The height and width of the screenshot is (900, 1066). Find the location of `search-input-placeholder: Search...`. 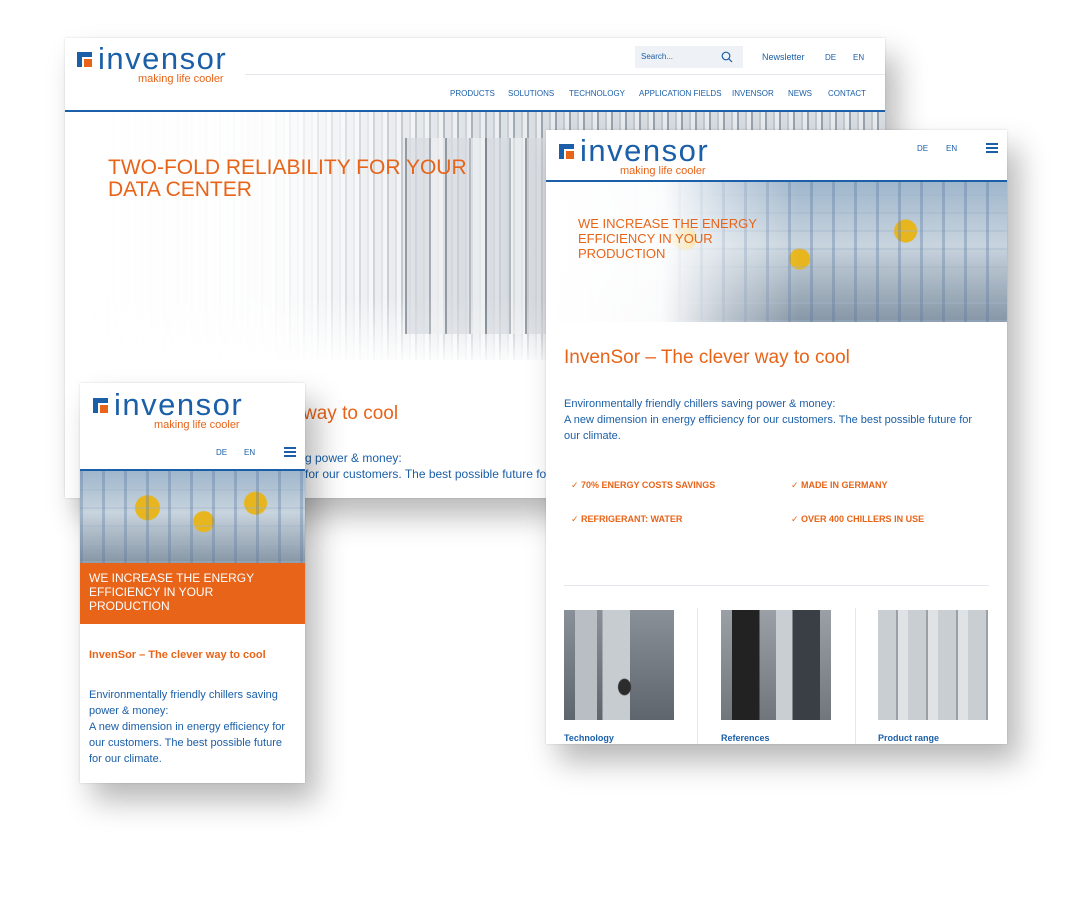

search-input-placeholder: Search... is located at coordinates (657, 56).